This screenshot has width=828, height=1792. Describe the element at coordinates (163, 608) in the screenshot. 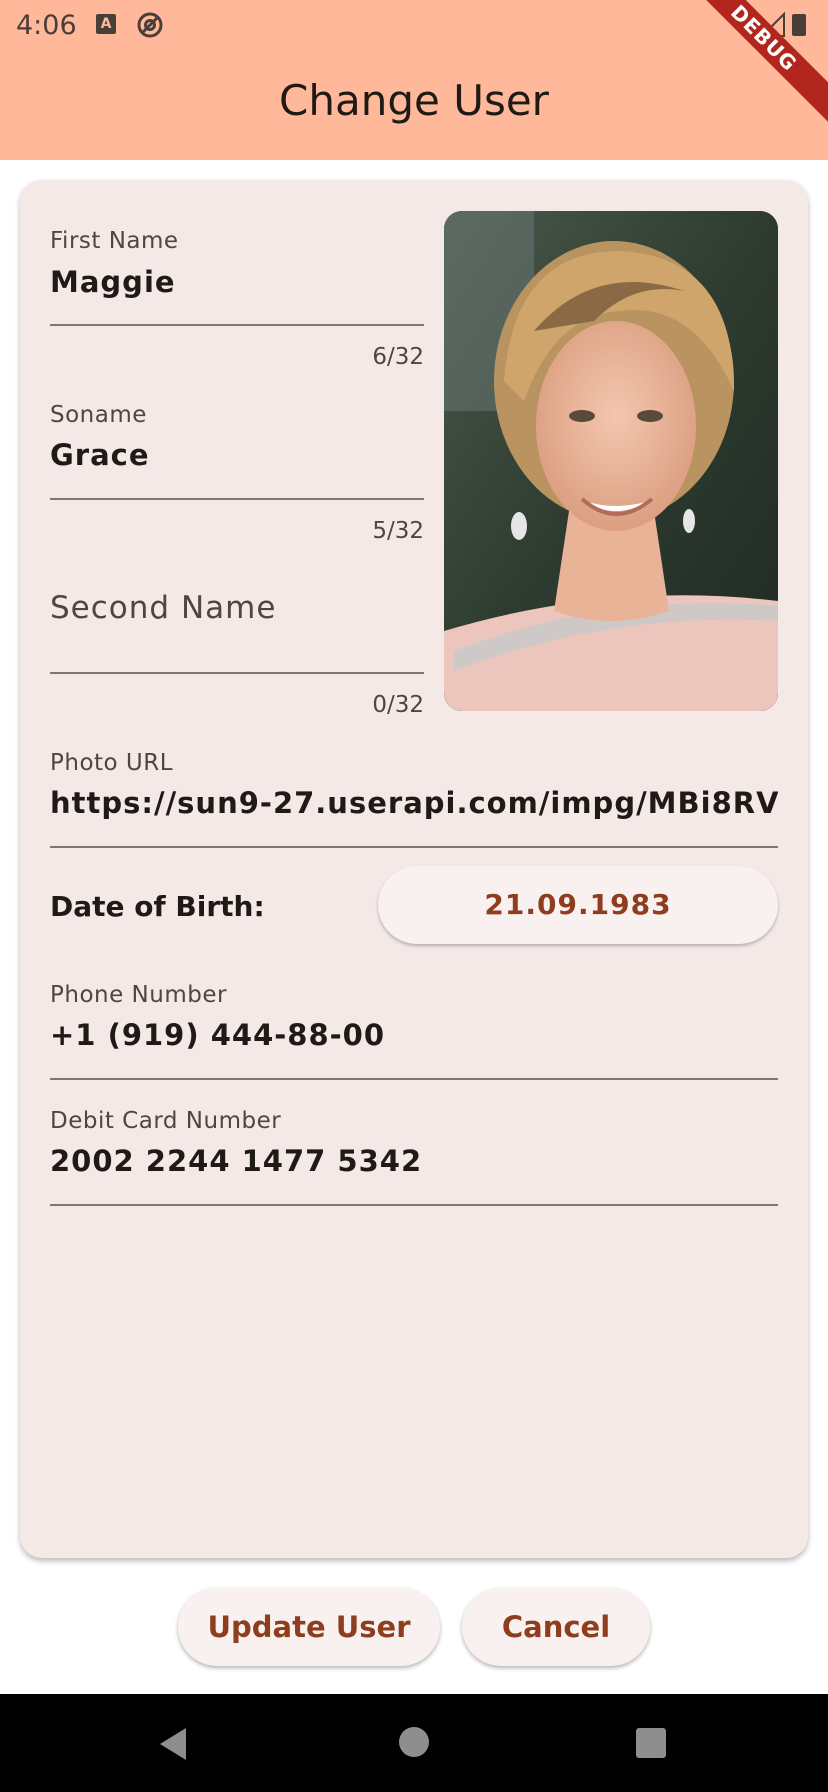

I see `second-name-placeholder: Second Name` at that location.